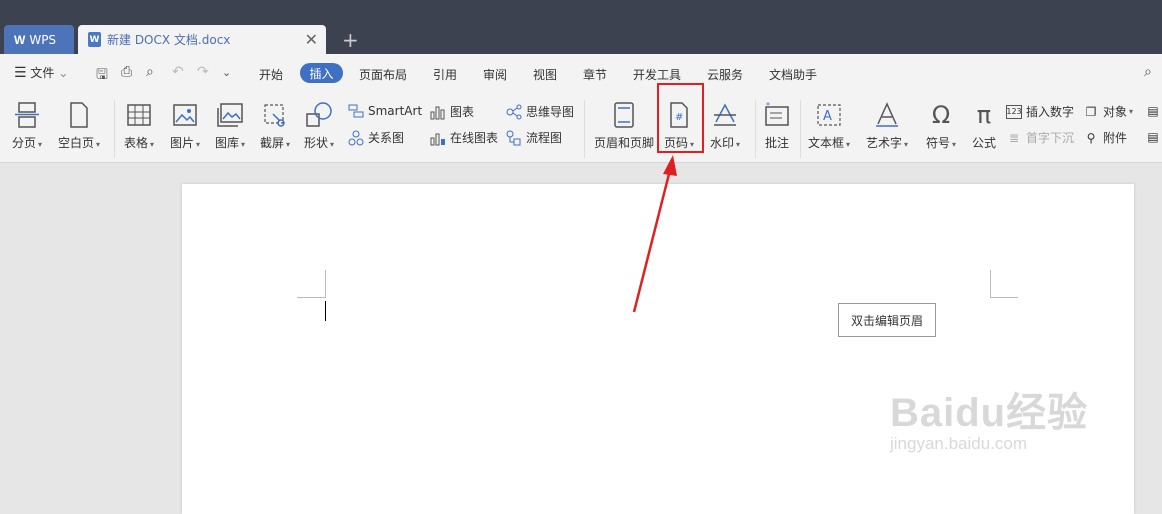 Image resolution: width=1162 pixels, height=514 pixels. Describe the element at coordinates (989, 413) in the screenshot. I see `watermark-title: Baidu经验` at that location.